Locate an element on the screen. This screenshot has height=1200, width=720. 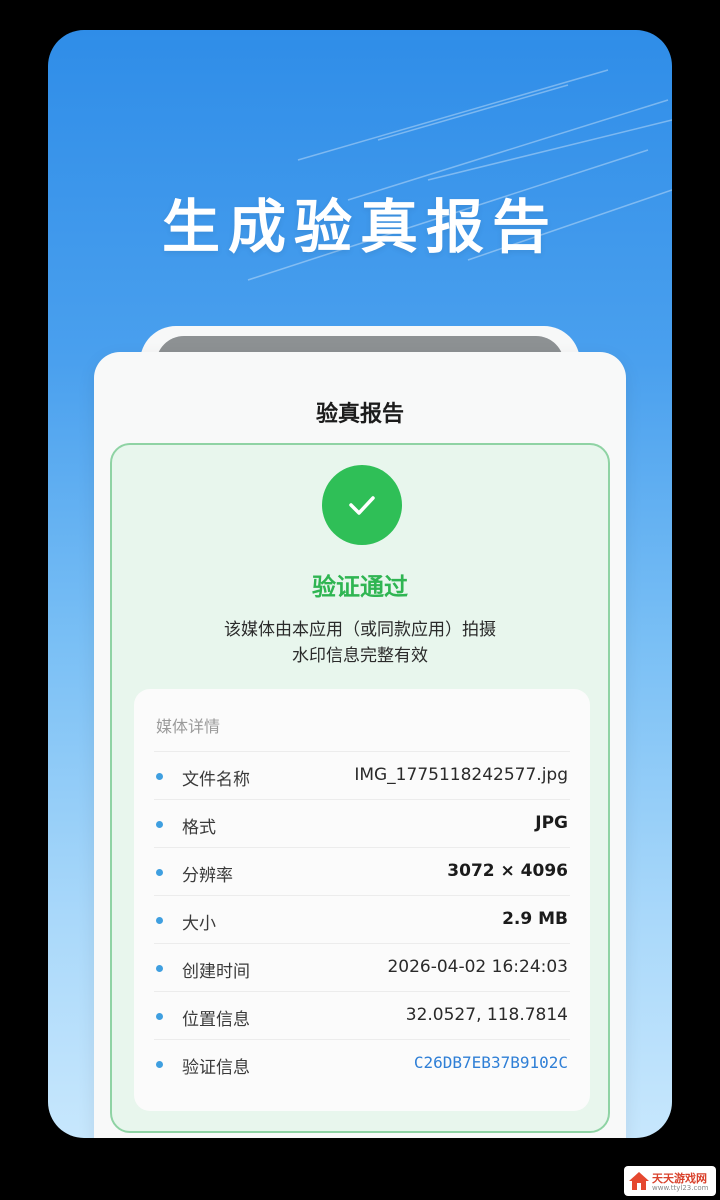
detail-row-location: 位置信息 32.0527, 118.7814 is located at coordinates (362, 1015).